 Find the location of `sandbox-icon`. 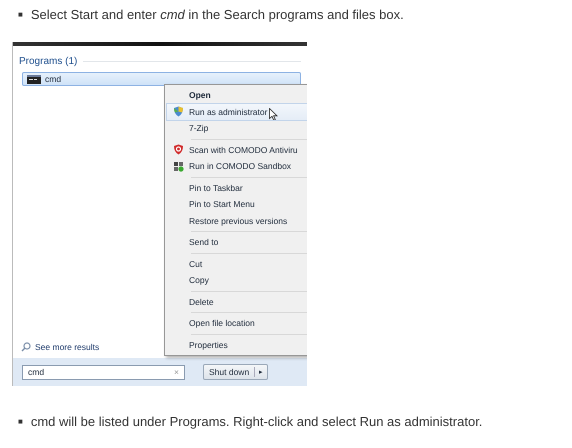

sandbox-icon is located at coordinates (178, 166).